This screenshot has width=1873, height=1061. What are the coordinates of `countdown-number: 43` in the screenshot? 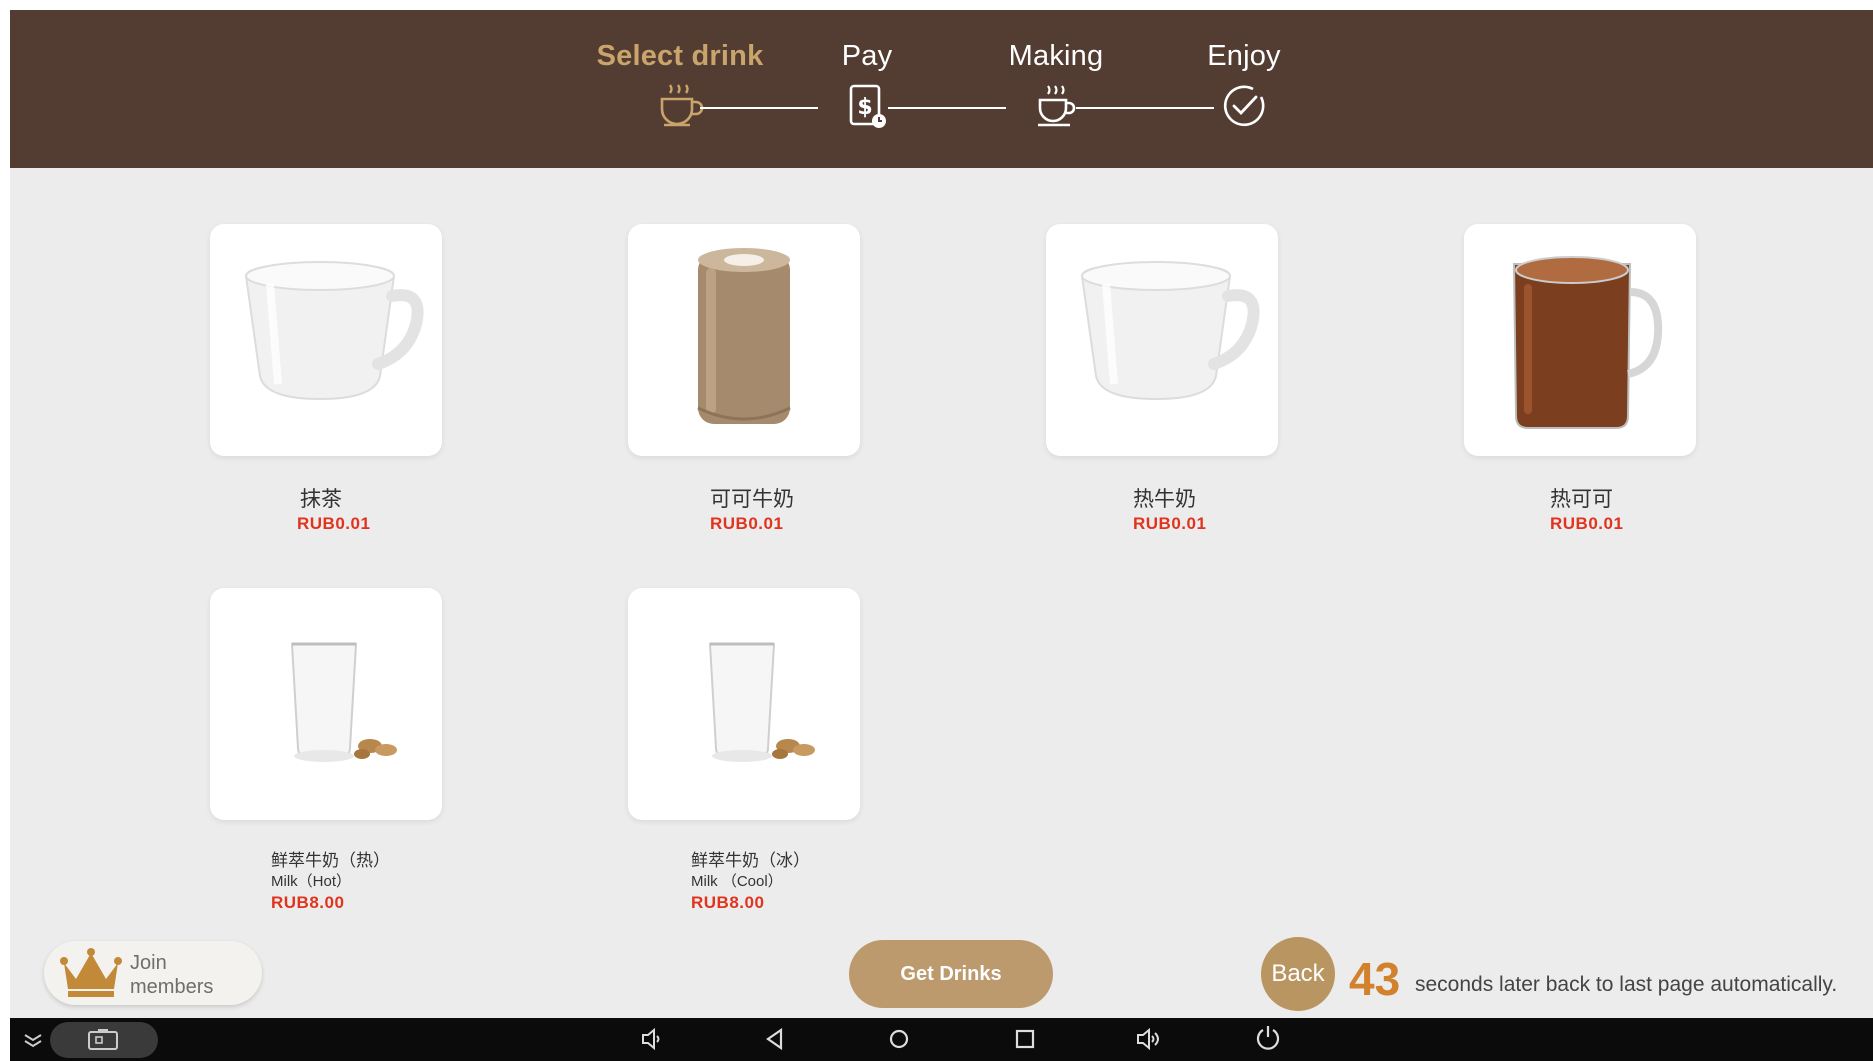 It's located at (1375, 979).